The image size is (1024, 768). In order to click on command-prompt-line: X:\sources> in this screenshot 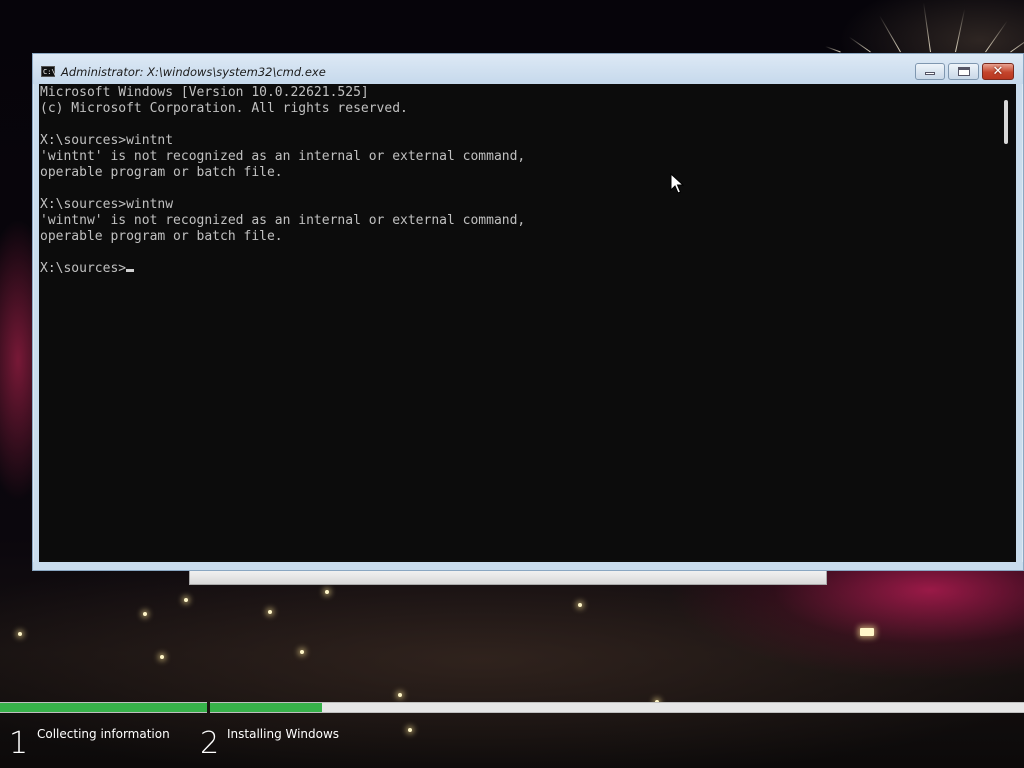, I will do `click(282, 269)`.